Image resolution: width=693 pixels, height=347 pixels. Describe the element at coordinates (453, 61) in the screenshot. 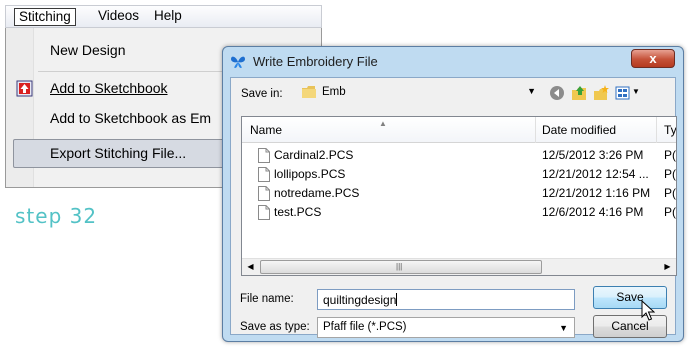

I see `dialog-titlebar: Write Embroidery File x` at that location.